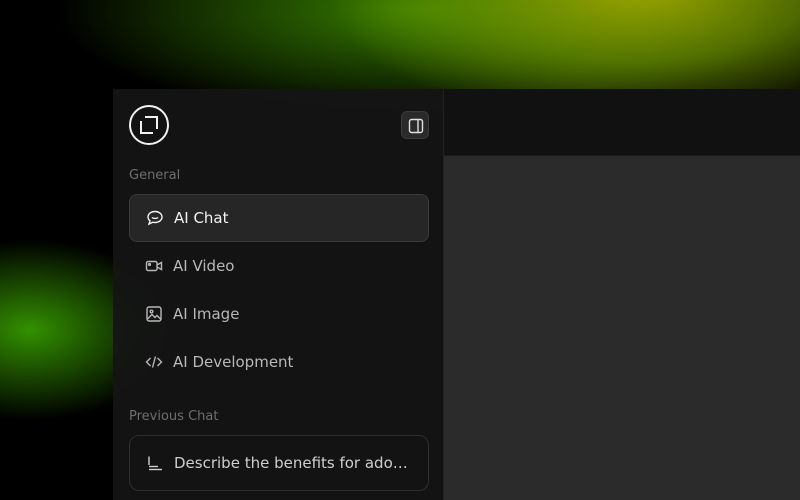  I want to click on sidebar-toggle-button, so click(415, 125).